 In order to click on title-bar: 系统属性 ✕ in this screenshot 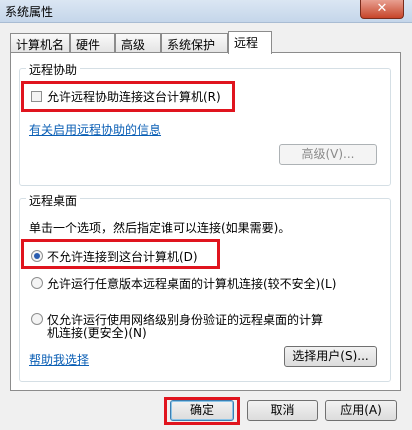, I will do `click(206, 11)`.